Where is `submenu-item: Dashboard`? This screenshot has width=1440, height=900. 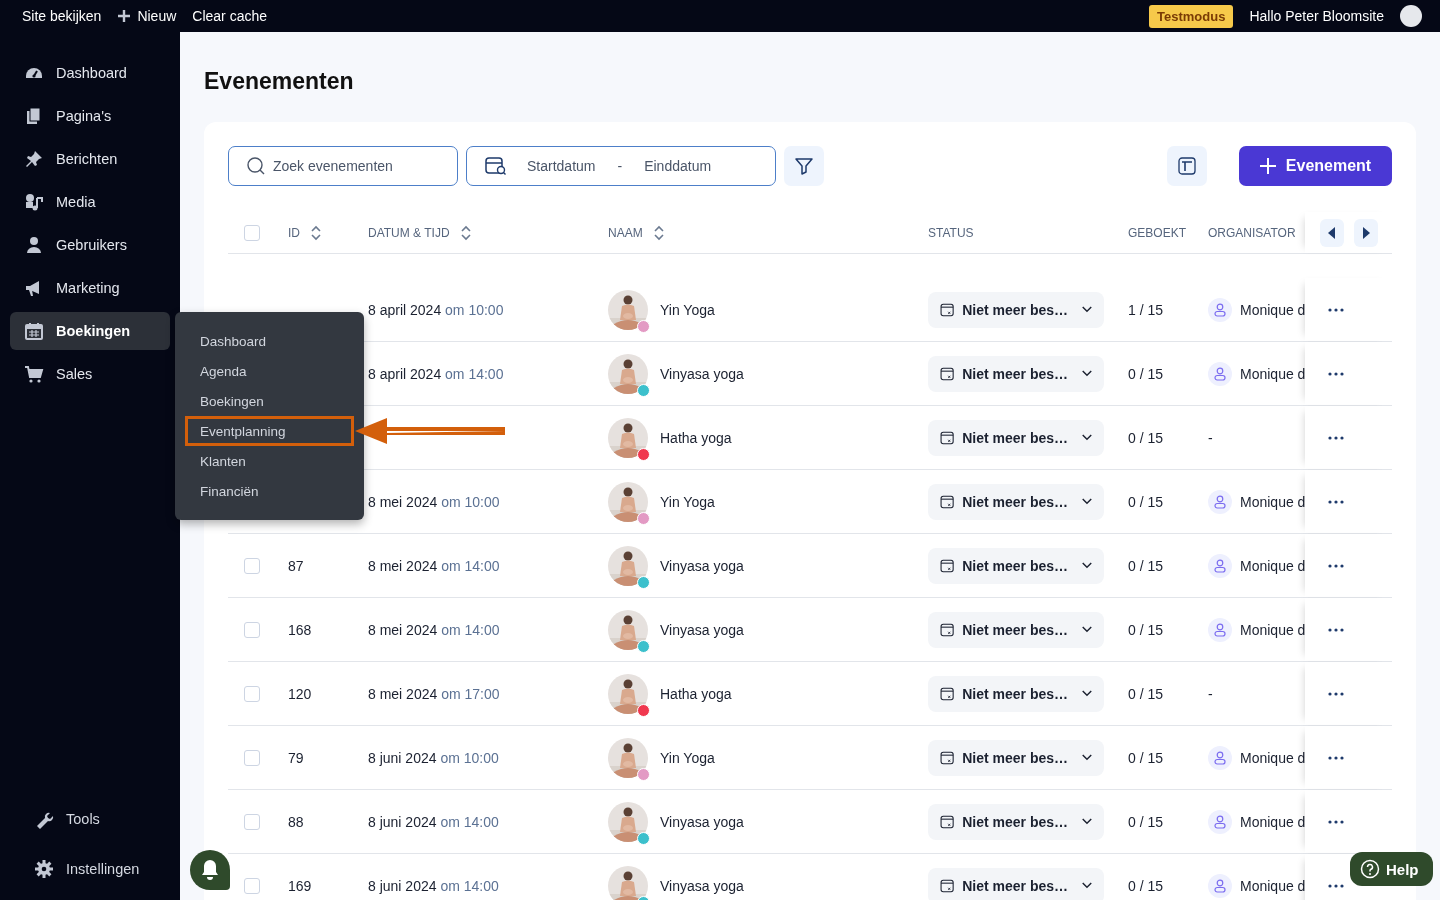
submenu-item: Dashboard is located at coordinates (269, 341).